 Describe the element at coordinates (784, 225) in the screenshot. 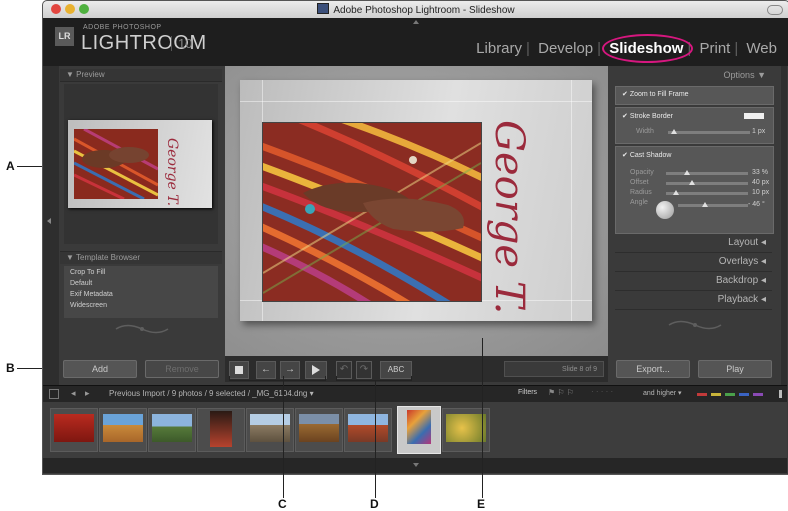

I see `right-edge` at that location.